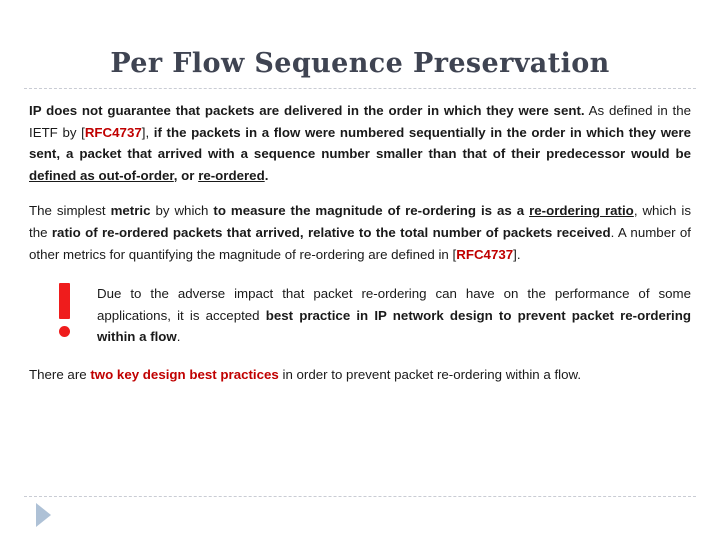  Describe the element at coordinates (101, 175) in the screenshot. I see `p1-out-of-order-emphasis: defined as out-of-order` at that location.